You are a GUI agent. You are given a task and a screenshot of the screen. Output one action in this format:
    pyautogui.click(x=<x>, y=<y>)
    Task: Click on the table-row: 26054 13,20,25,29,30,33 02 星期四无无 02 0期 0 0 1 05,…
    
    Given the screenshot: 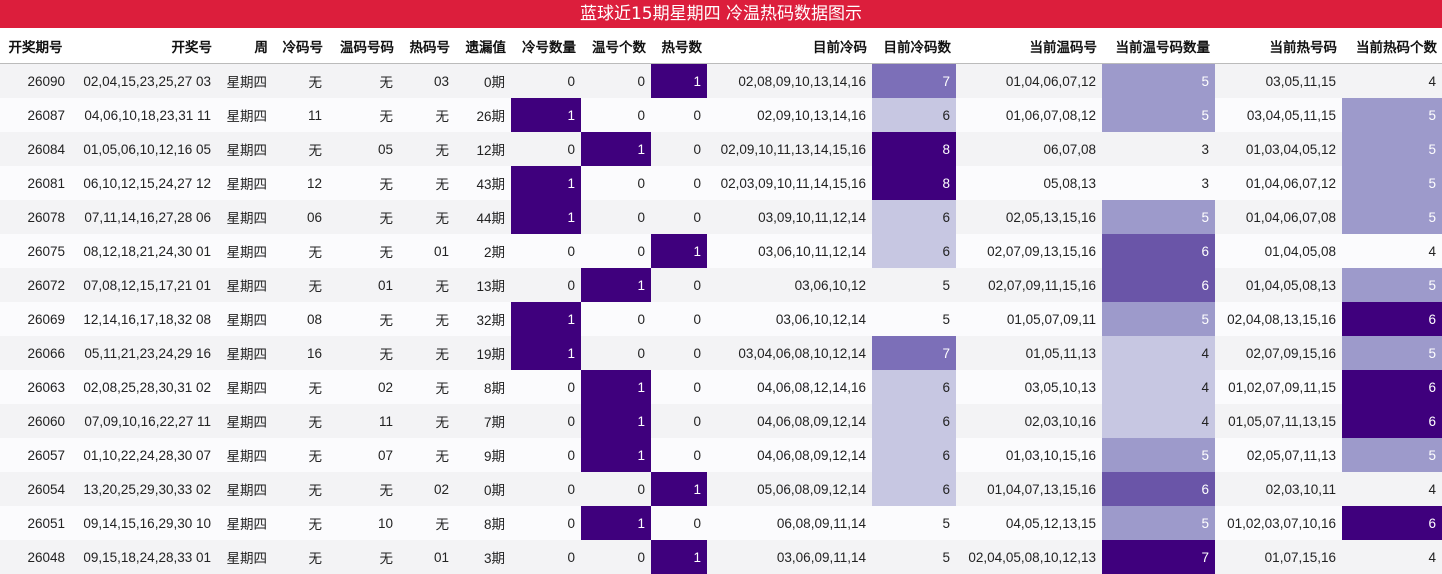 What is the action you would take?
    pyautogui.click(x=721, y=489)
    